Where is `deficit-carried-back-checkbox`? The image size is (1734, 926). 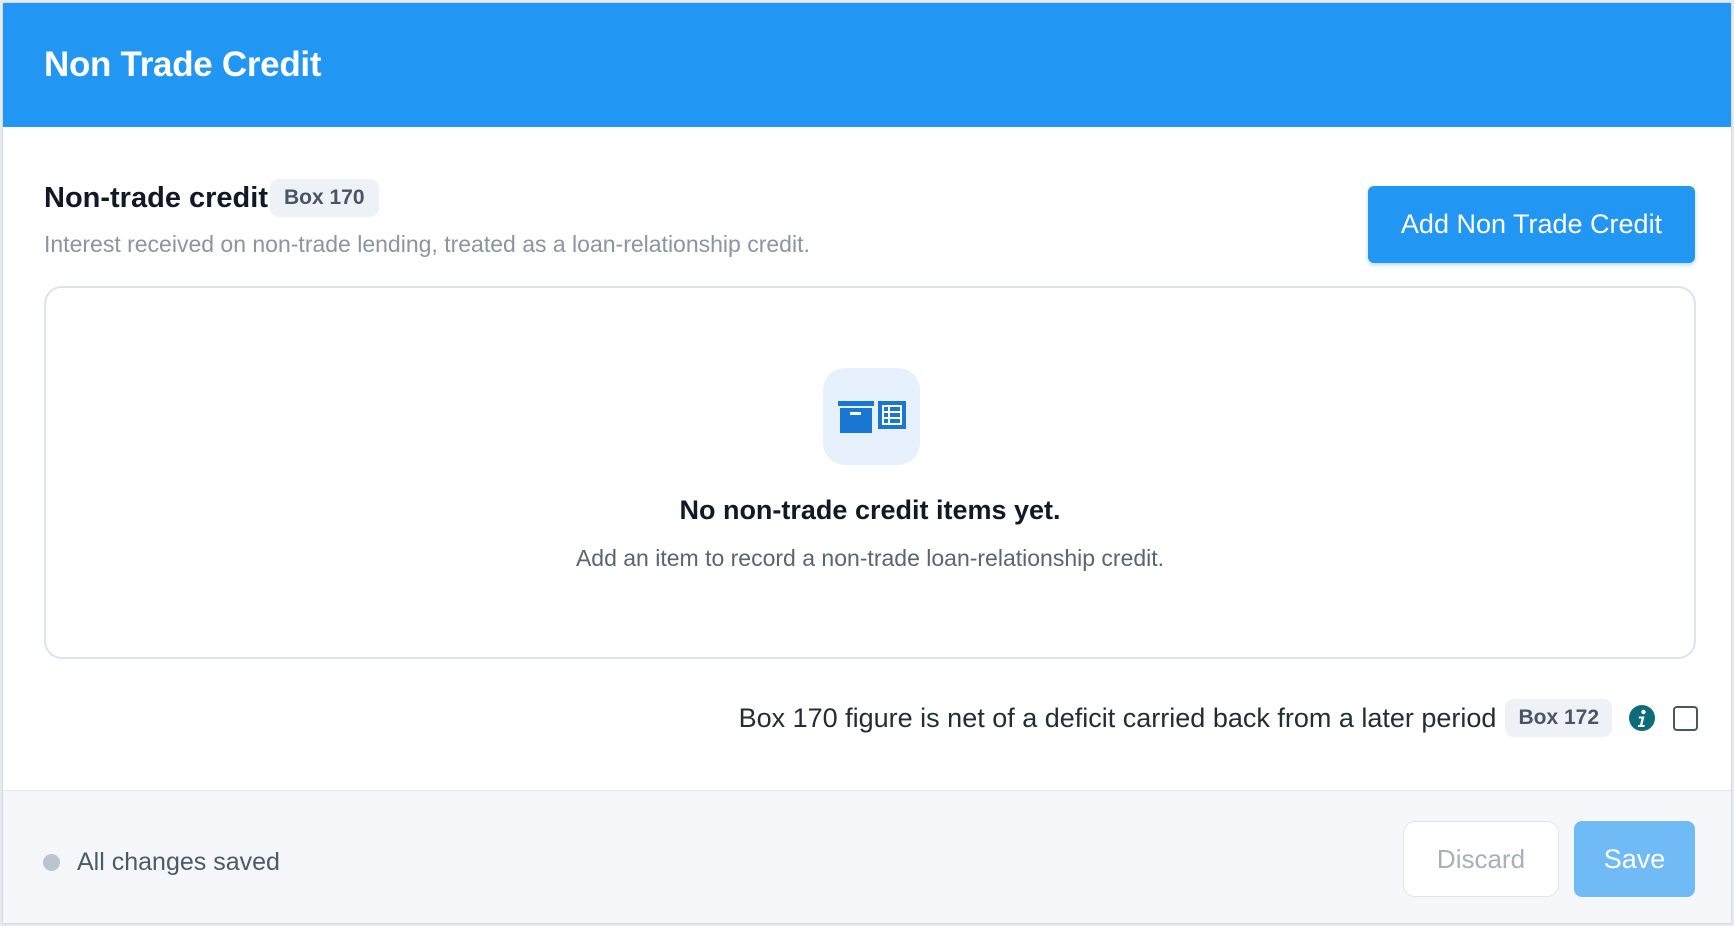
deficit-carried-back-checkbox is located at coordinates (1685, 718).